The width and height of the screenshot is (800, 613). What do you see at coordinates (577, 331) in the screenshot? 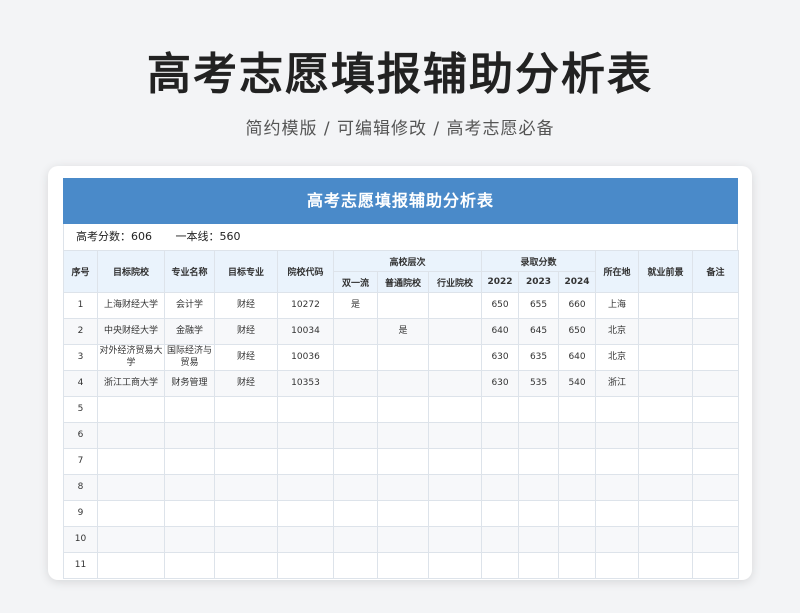
I see `cell-score-2024: 650` at bounding box center [577, 331].